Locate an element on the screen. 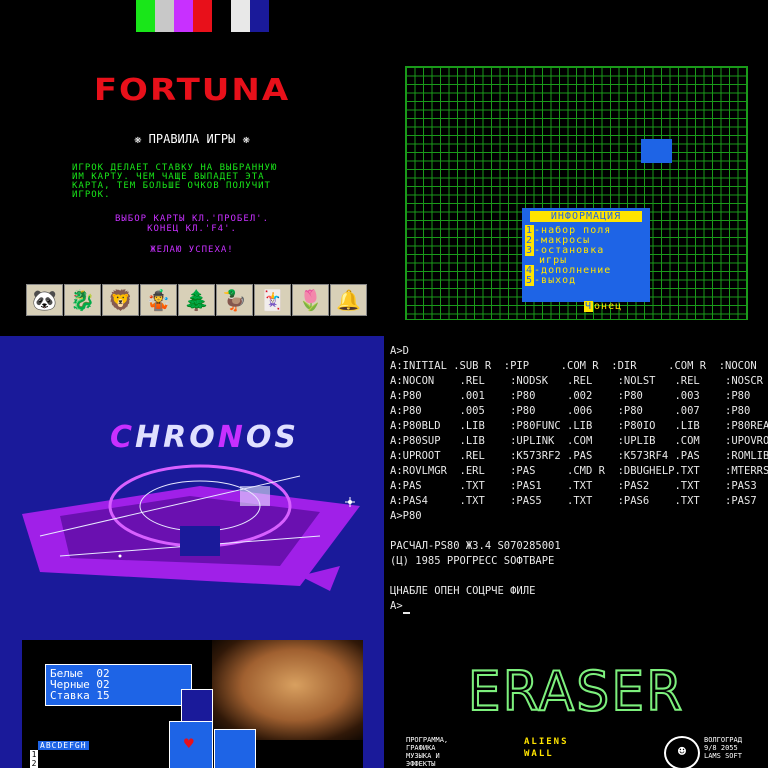 The height and width of the screenshot is (768, 768). heart-icon: ♥ is located at coordinates (189, 743).